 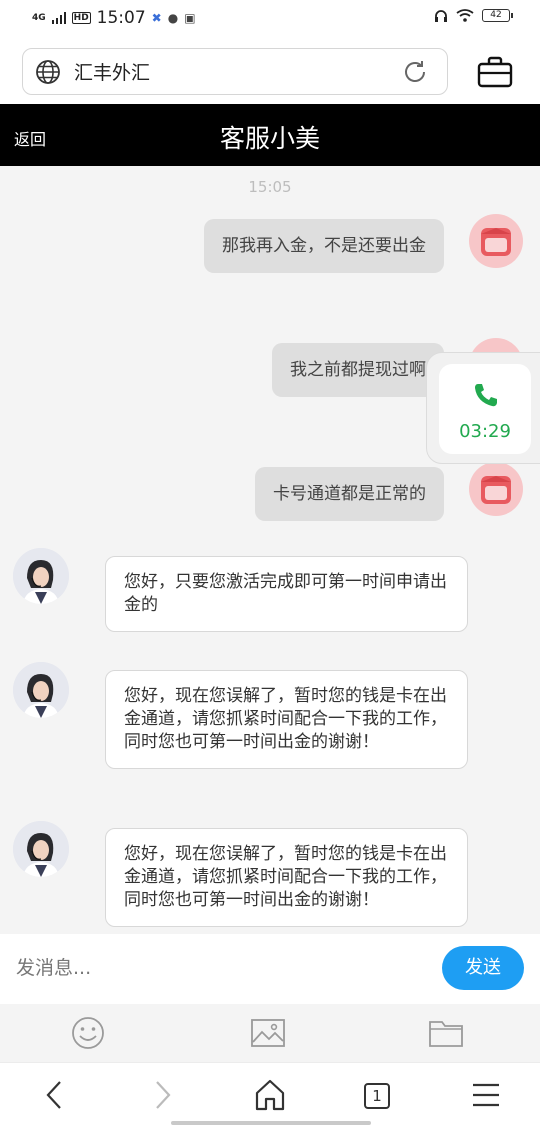 I want to click on home-icon, so click(x=270, y=1095).